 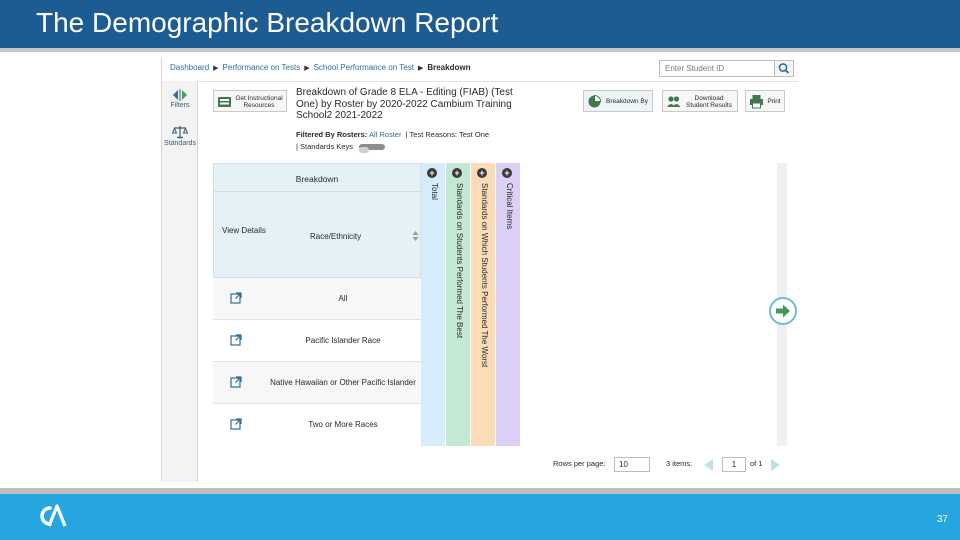 I want to click on download-student-results-button: Download Student Results, so click(x=700, y=101).